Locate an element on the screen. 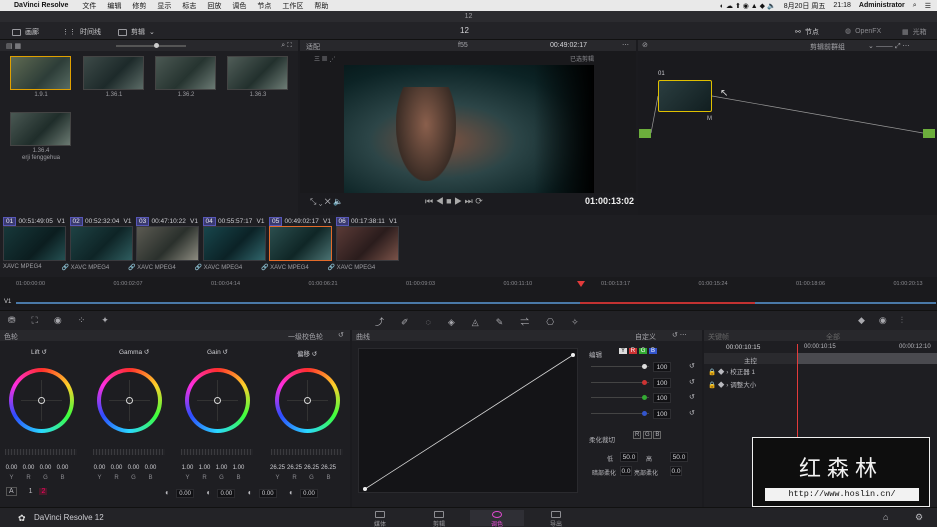  low-field: 50.0 is located at coordinates (629, 457).